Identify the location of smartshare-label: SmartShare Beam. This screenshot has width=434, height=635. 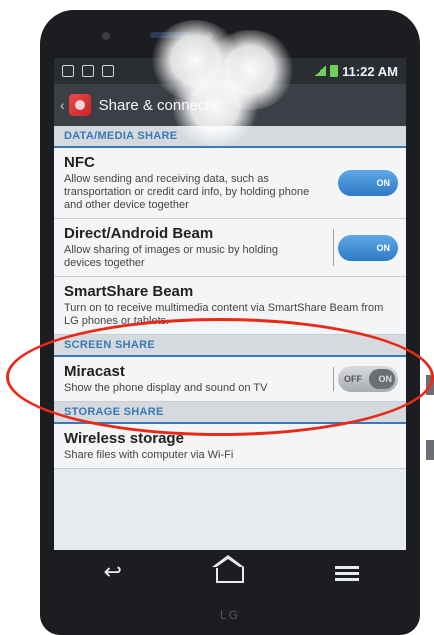
(129, 291).